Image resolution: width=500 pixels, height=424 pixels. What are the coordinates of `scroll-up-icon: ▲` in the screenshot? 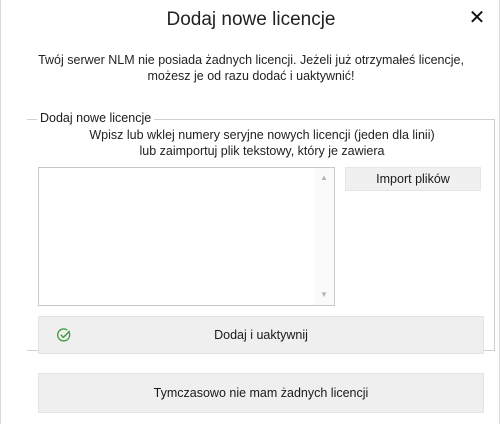 It's located at (324, 178).